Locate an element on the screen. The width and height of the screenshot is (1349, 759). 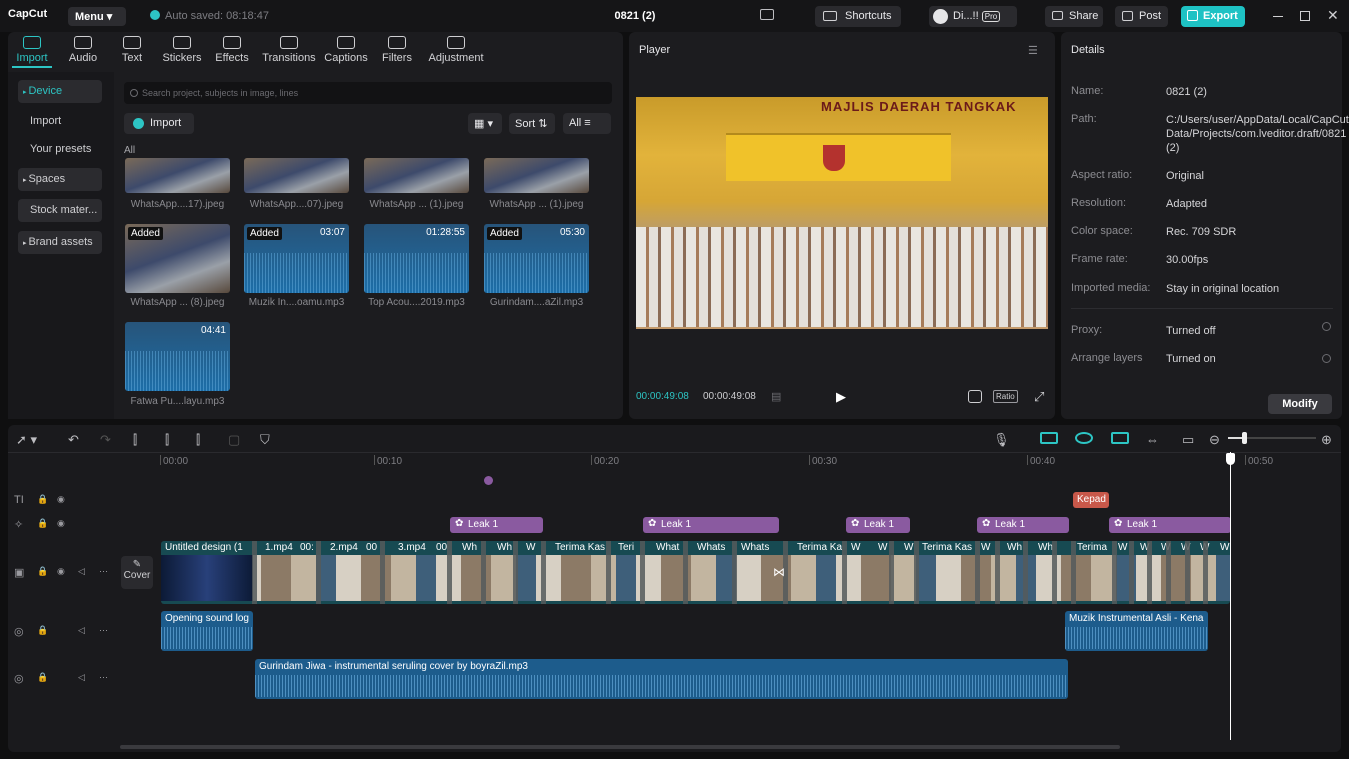
split-right-icon: ⫿ is located at coordinates (198, 440).